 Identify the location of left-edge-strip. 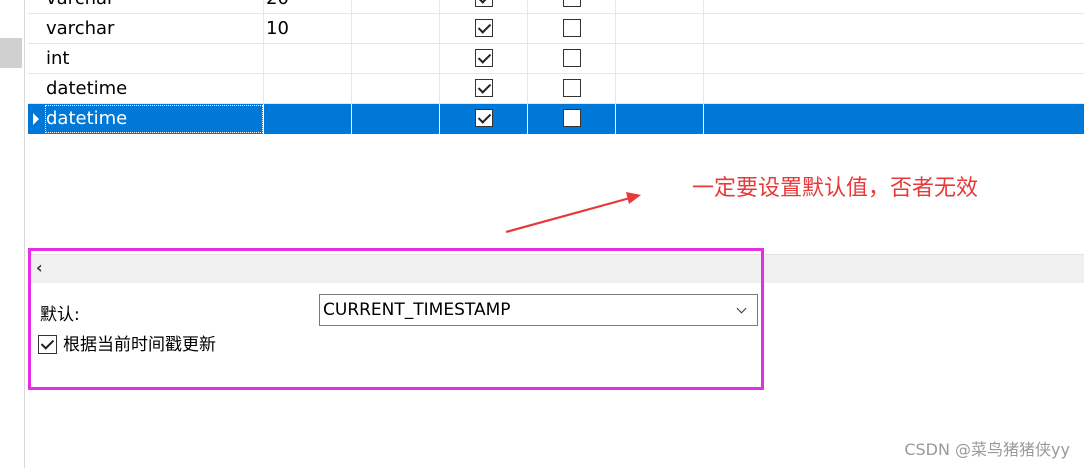
(12, 234).